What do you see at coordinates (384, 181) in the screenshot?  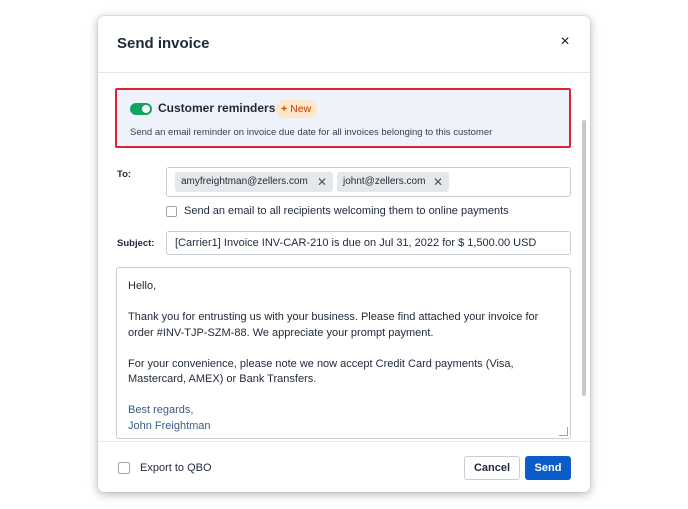 I see `recipient-email: johnt@zellers.com` at bounding box center [384, 181].